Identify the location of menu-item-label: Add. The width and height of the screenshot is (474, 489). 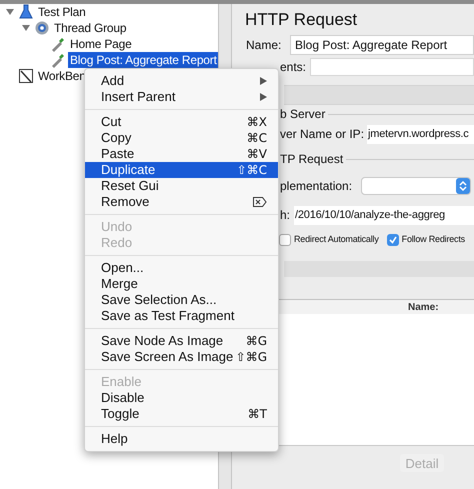
(112, 81).